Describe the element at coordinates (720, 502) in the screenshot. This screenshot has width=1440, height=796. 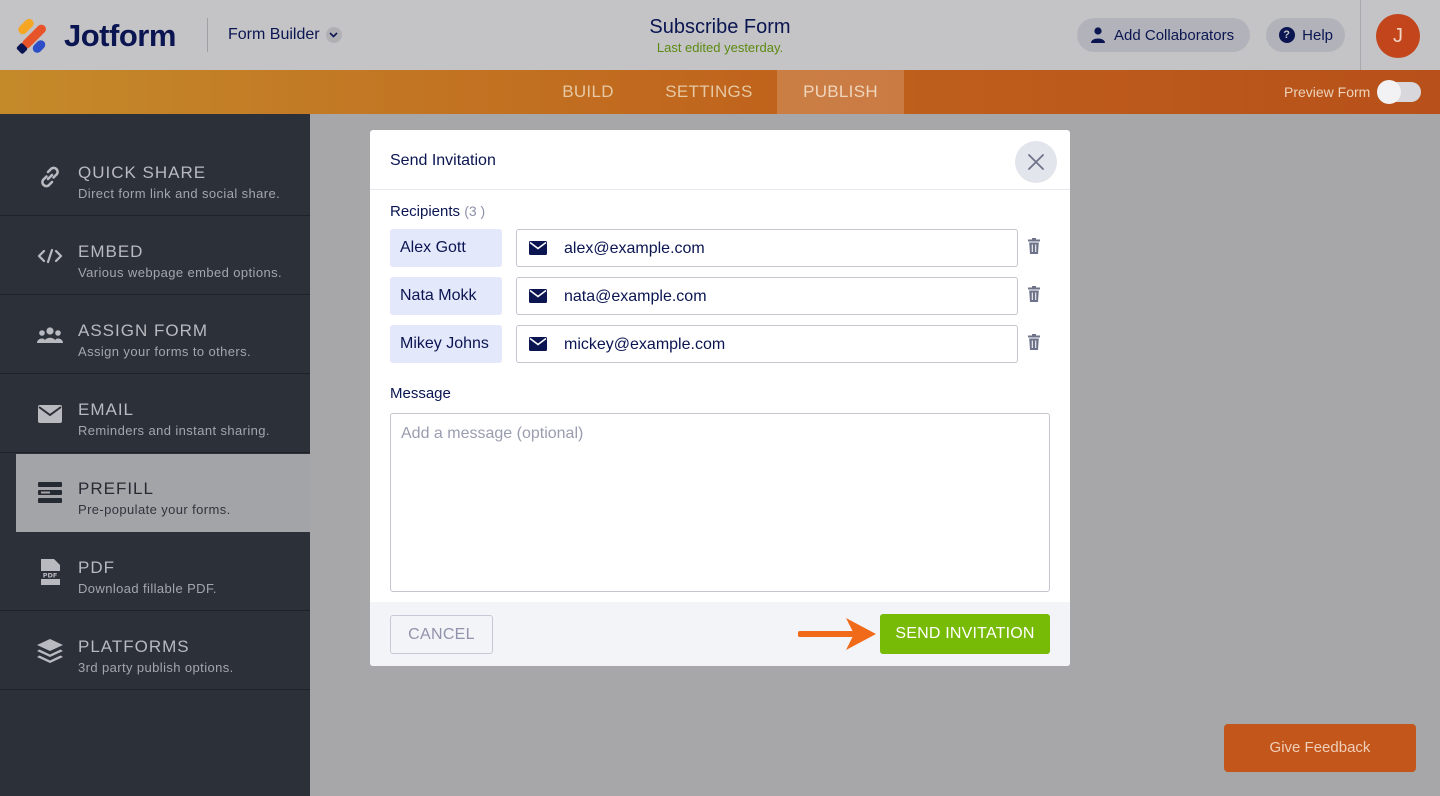
I see `message-textarea: Add a message (optional)` at that location.